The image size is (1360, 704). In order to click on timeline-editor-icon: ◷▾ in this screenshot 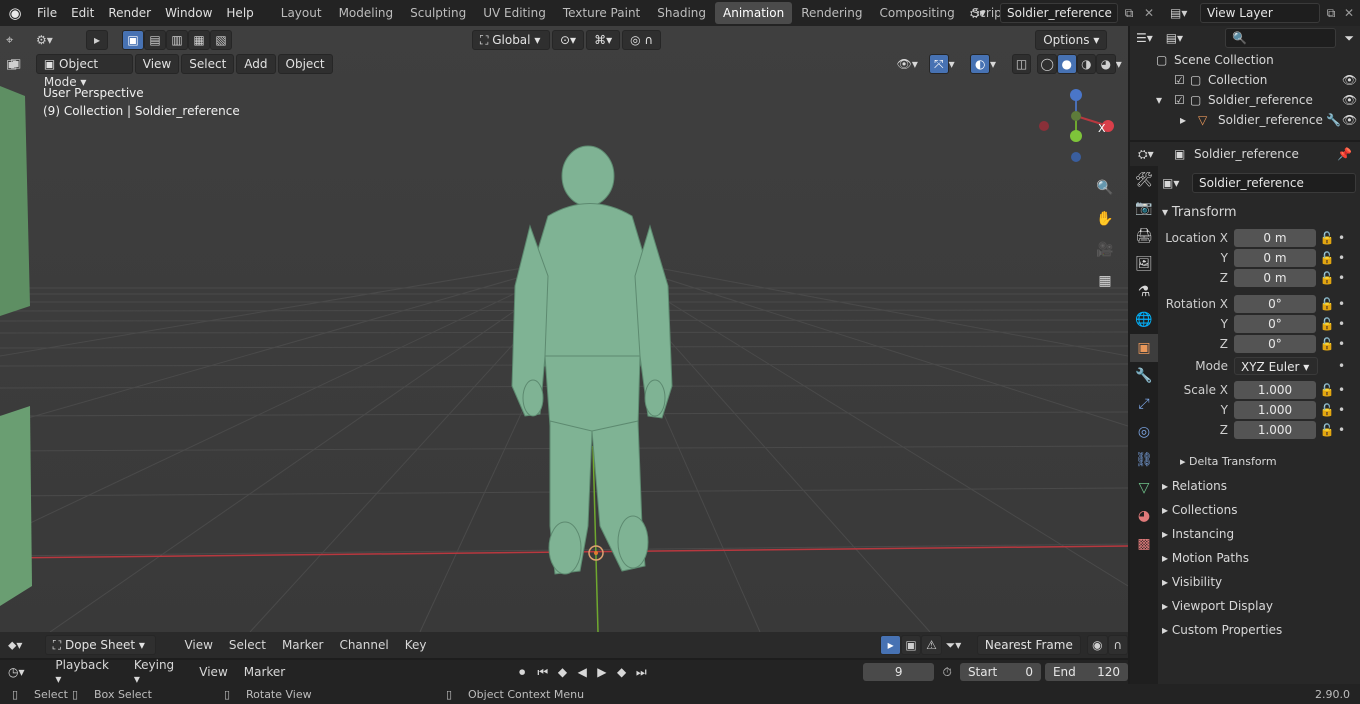, I will do `click(27, 672)`.